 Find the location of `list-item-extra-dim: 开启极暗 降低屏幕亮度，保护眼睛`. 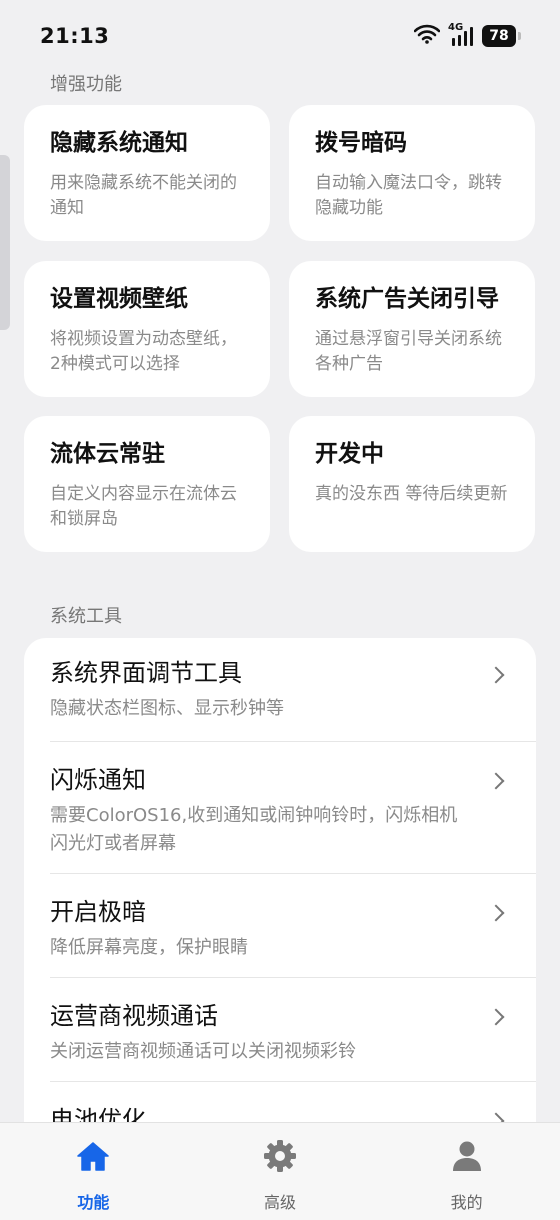

list-item-extra-dim: 开启极暗 降低屏幕亮度，保护眼睛 is located at coordinates (293, 926).